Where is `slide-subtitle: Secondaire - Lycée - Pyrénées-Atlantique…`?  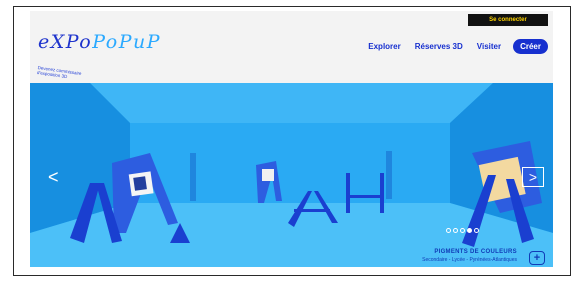
slide-subtitle: Secondaire - Lycée - Pyrénées-Atlantique… is located at coordinates (469, 260).